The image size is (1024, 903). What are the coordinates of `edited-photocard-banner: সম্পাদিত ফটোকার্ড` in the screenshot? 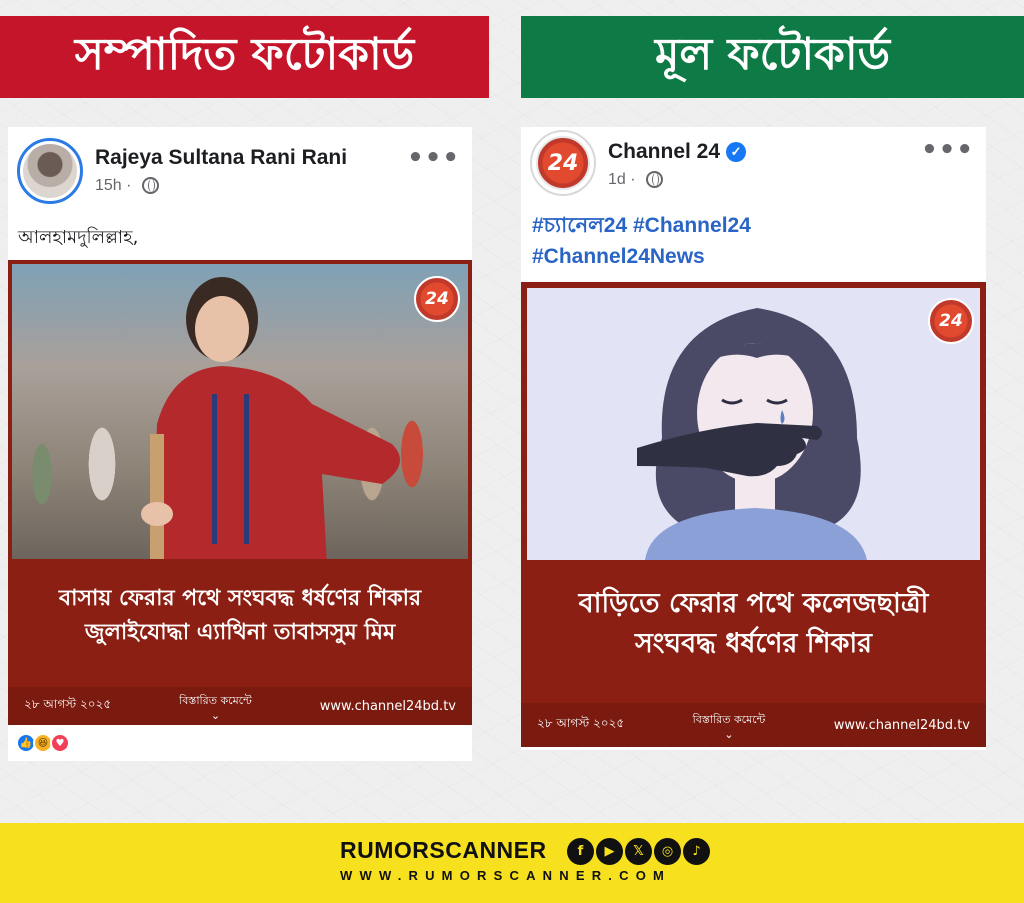 It's located at (244, 57).